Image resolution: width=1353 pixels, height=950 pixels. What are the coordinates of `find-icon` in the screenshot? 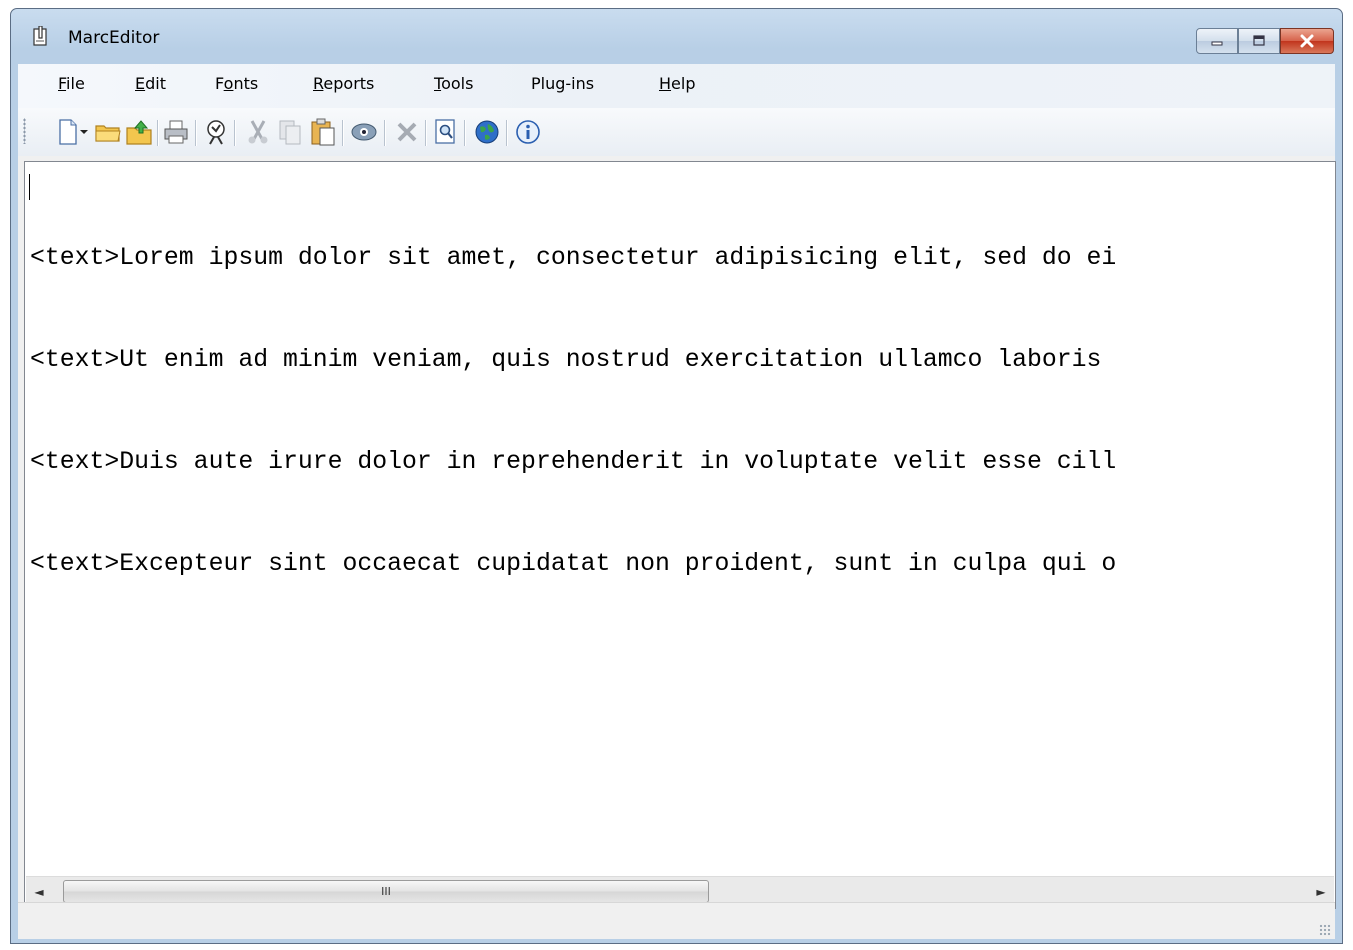 It's located at (445, 131).